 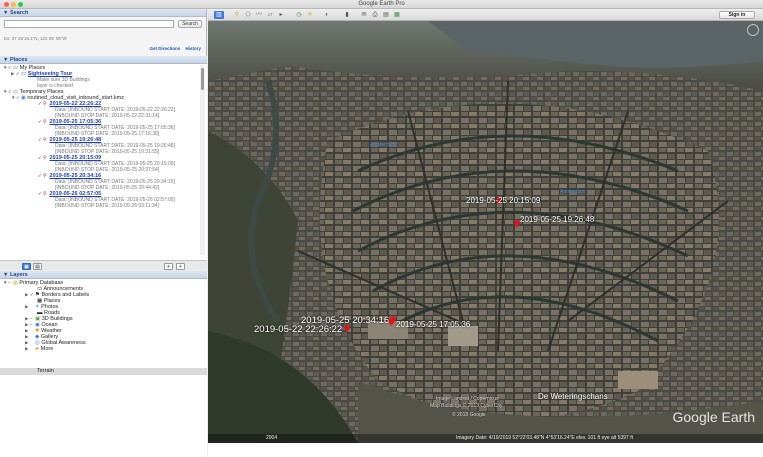 What do you see at coordinates (219, 15) in the screenshot?
I see `sidebar-toggle-button: ▥` at bounding box center [219, 15].